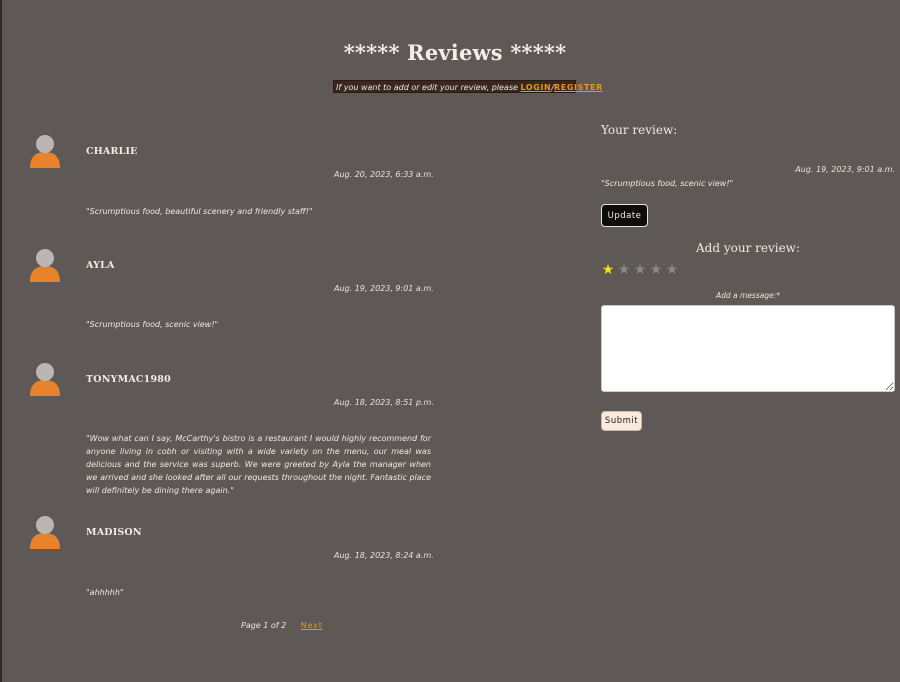 The image size is (900, 682). Describe the element at coordinates (578, 87) in the screenshot. I see `register-link: REGISTER` at that location.